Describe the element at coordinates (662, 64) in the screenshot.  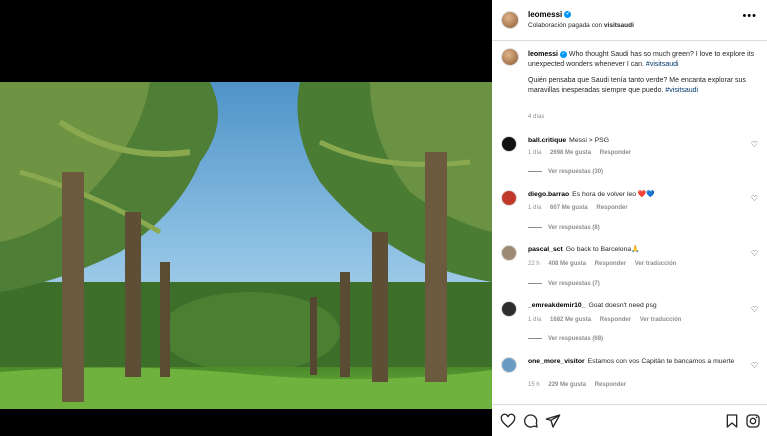
I see `hashtag-link: #visitsaudi` at that location.